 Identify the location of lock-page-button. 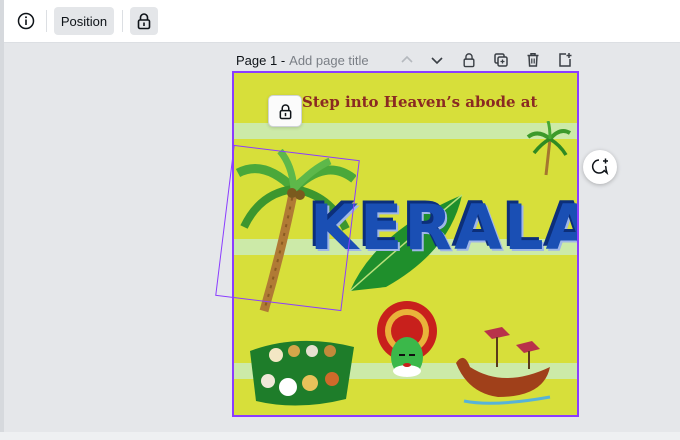
(469, 60).